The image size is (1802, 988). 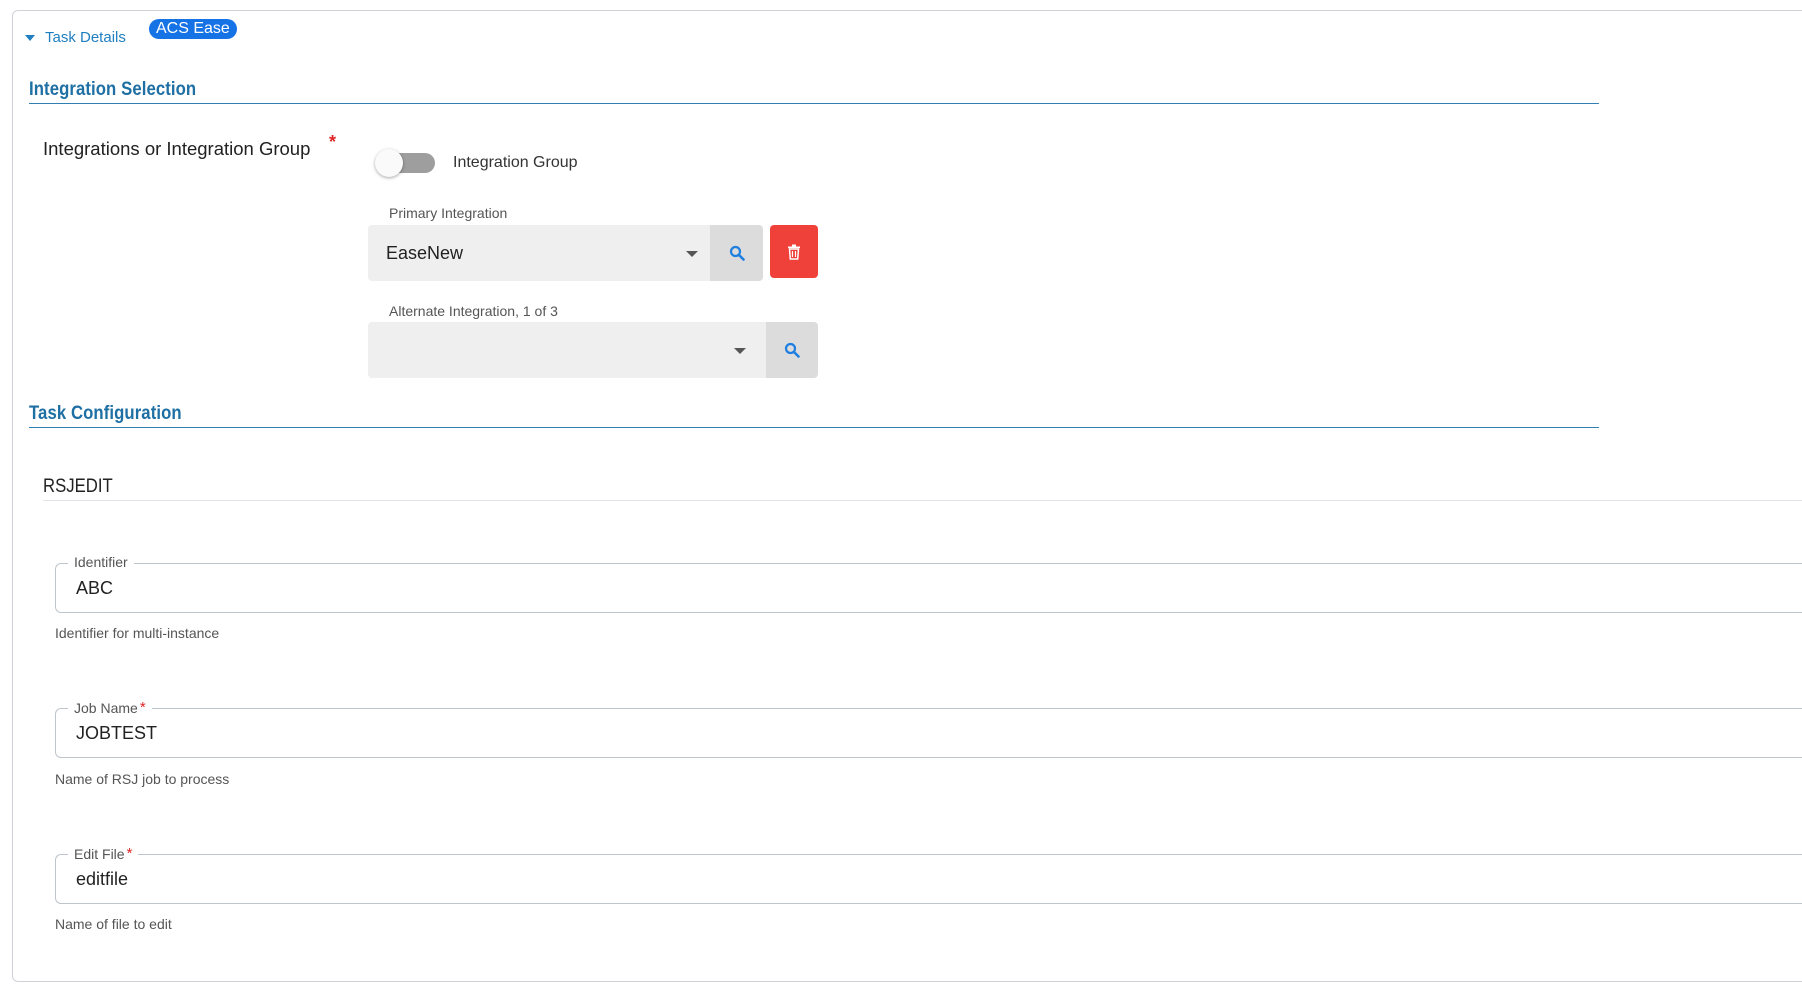 I want to click on identifier-input, so click(x=876, y=588).